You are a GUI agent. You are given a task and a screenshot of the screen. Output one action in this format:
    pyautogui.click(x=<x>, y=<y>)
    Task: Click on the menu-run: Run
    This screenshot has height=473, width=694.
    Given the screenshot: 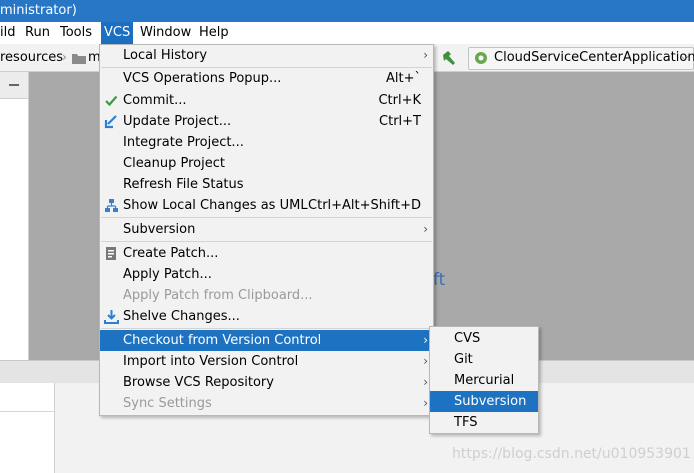 What is the action you would take?
    pyautogui.click(x=37, y=32)
    